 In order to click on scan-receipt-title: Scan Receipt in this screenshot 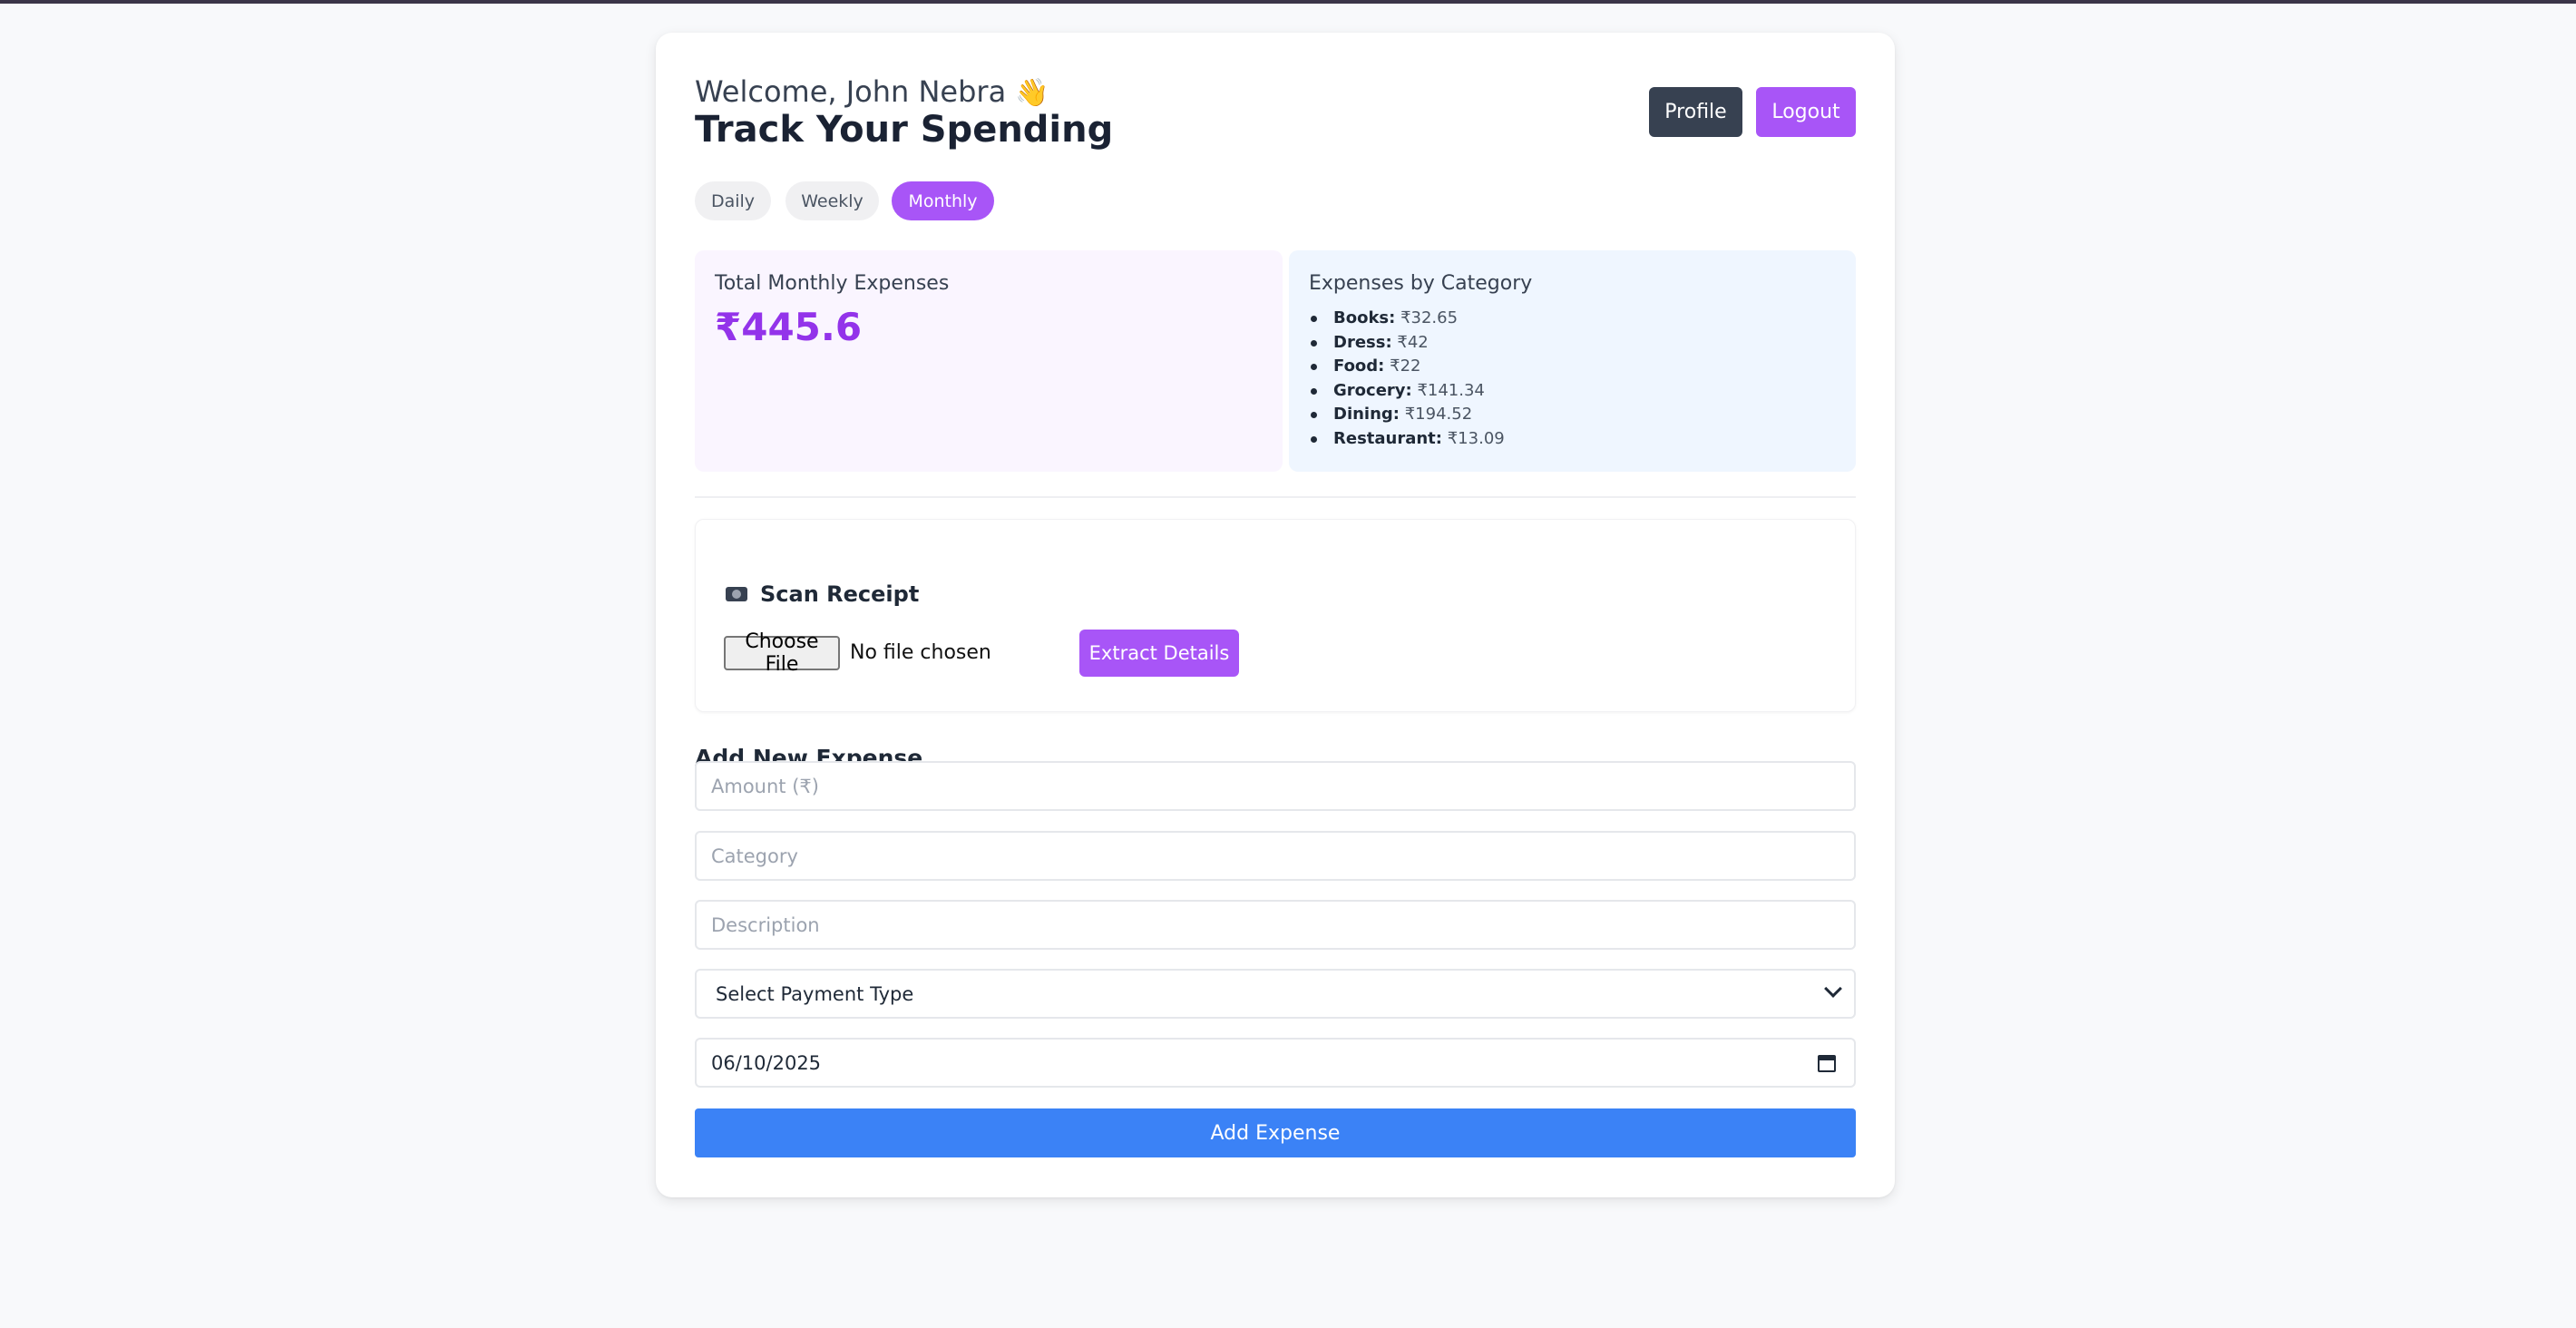, I will do `click(822, 594)`.